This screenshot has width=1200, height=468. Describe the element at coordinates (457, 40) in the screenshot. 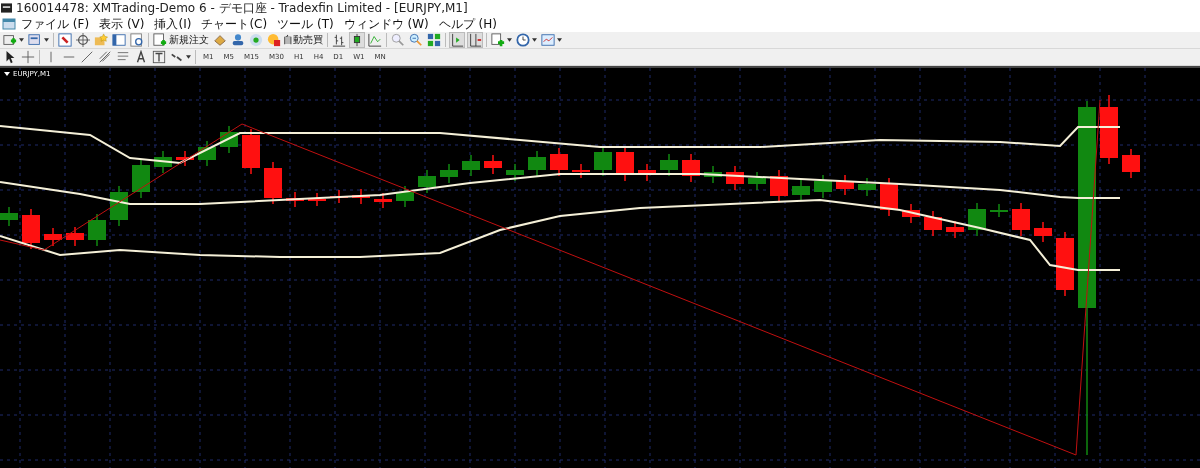

I see `auto-scroll-icon` at that location.